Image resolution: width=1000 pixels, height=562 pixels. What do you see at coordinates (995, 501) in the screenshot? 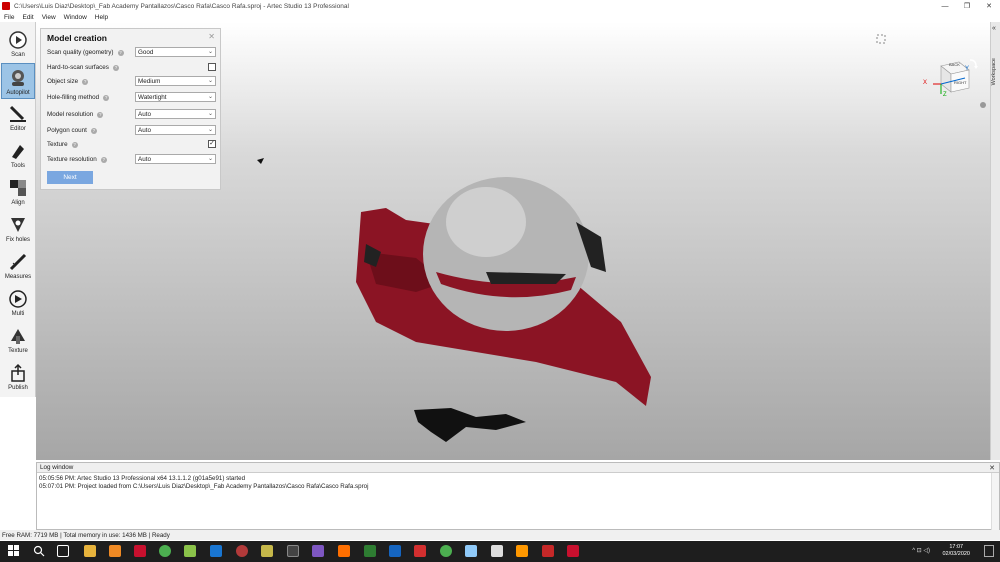
I see `log-scrollbar` at bounding box center [995, 501].